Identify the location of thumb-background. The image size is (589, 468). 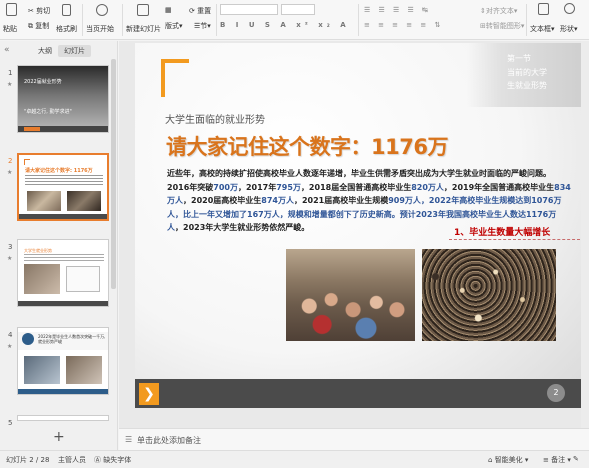
(63, 99).